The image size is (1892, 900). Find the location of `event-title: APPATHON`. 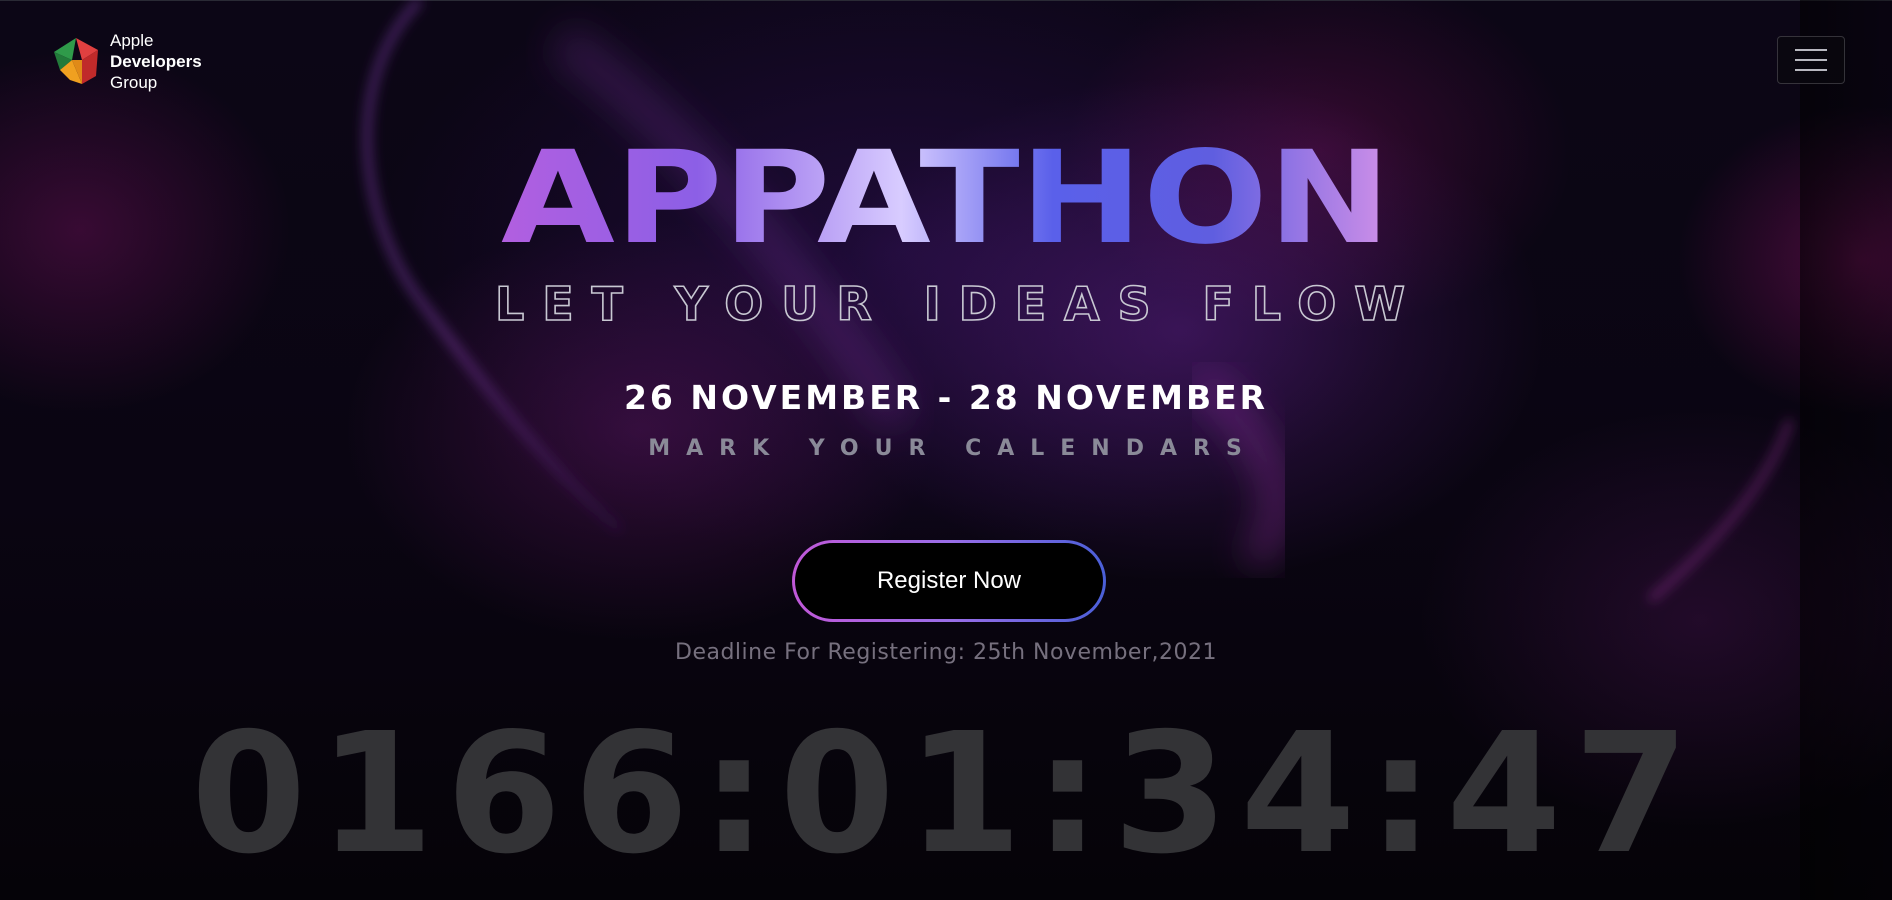

event-title: APPATHON is located at coordinates (946, 197).